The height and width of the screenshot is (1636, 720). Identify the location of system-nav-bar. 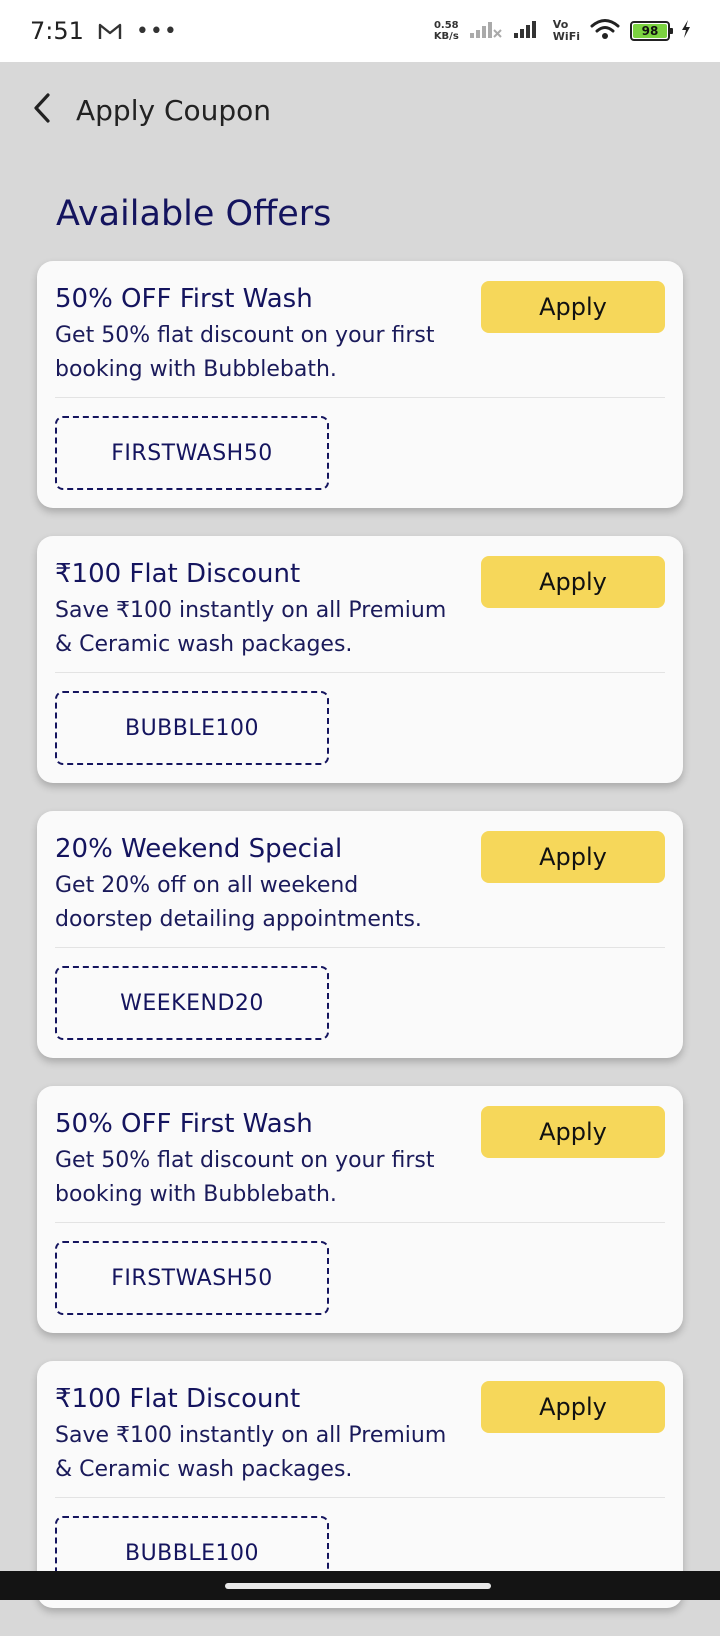
(360, 1585).